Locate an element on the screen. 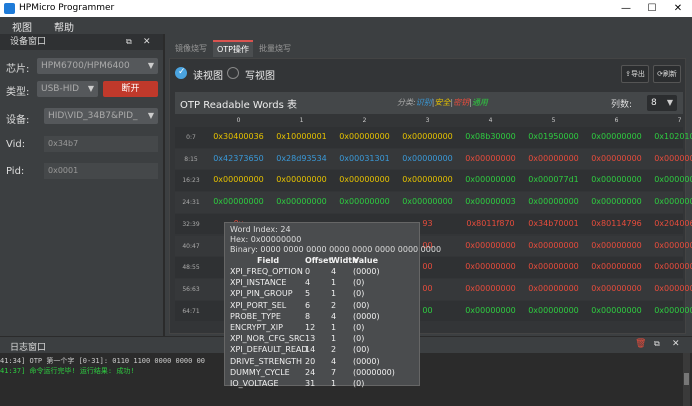  otp-word-cell: 0x00031301 is located at coordinates (364, 158).